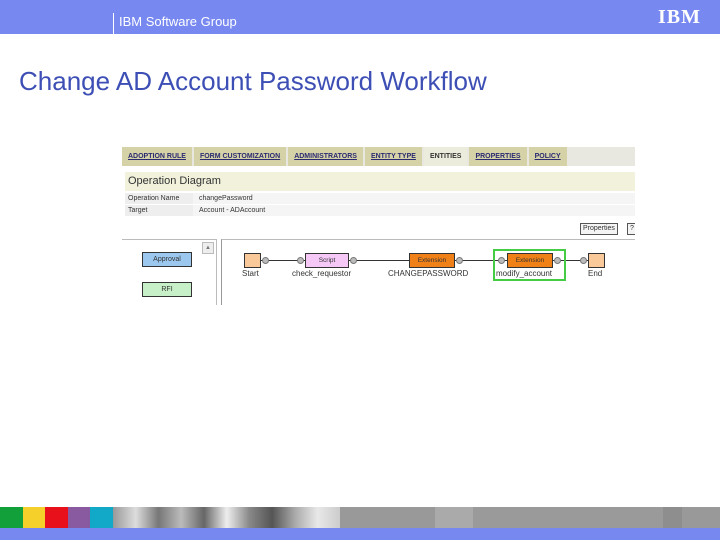 The image size is (720, 540). Describe the element at coordinates (631, 229) in the screenshot. I see `help-button: ?` at that location.